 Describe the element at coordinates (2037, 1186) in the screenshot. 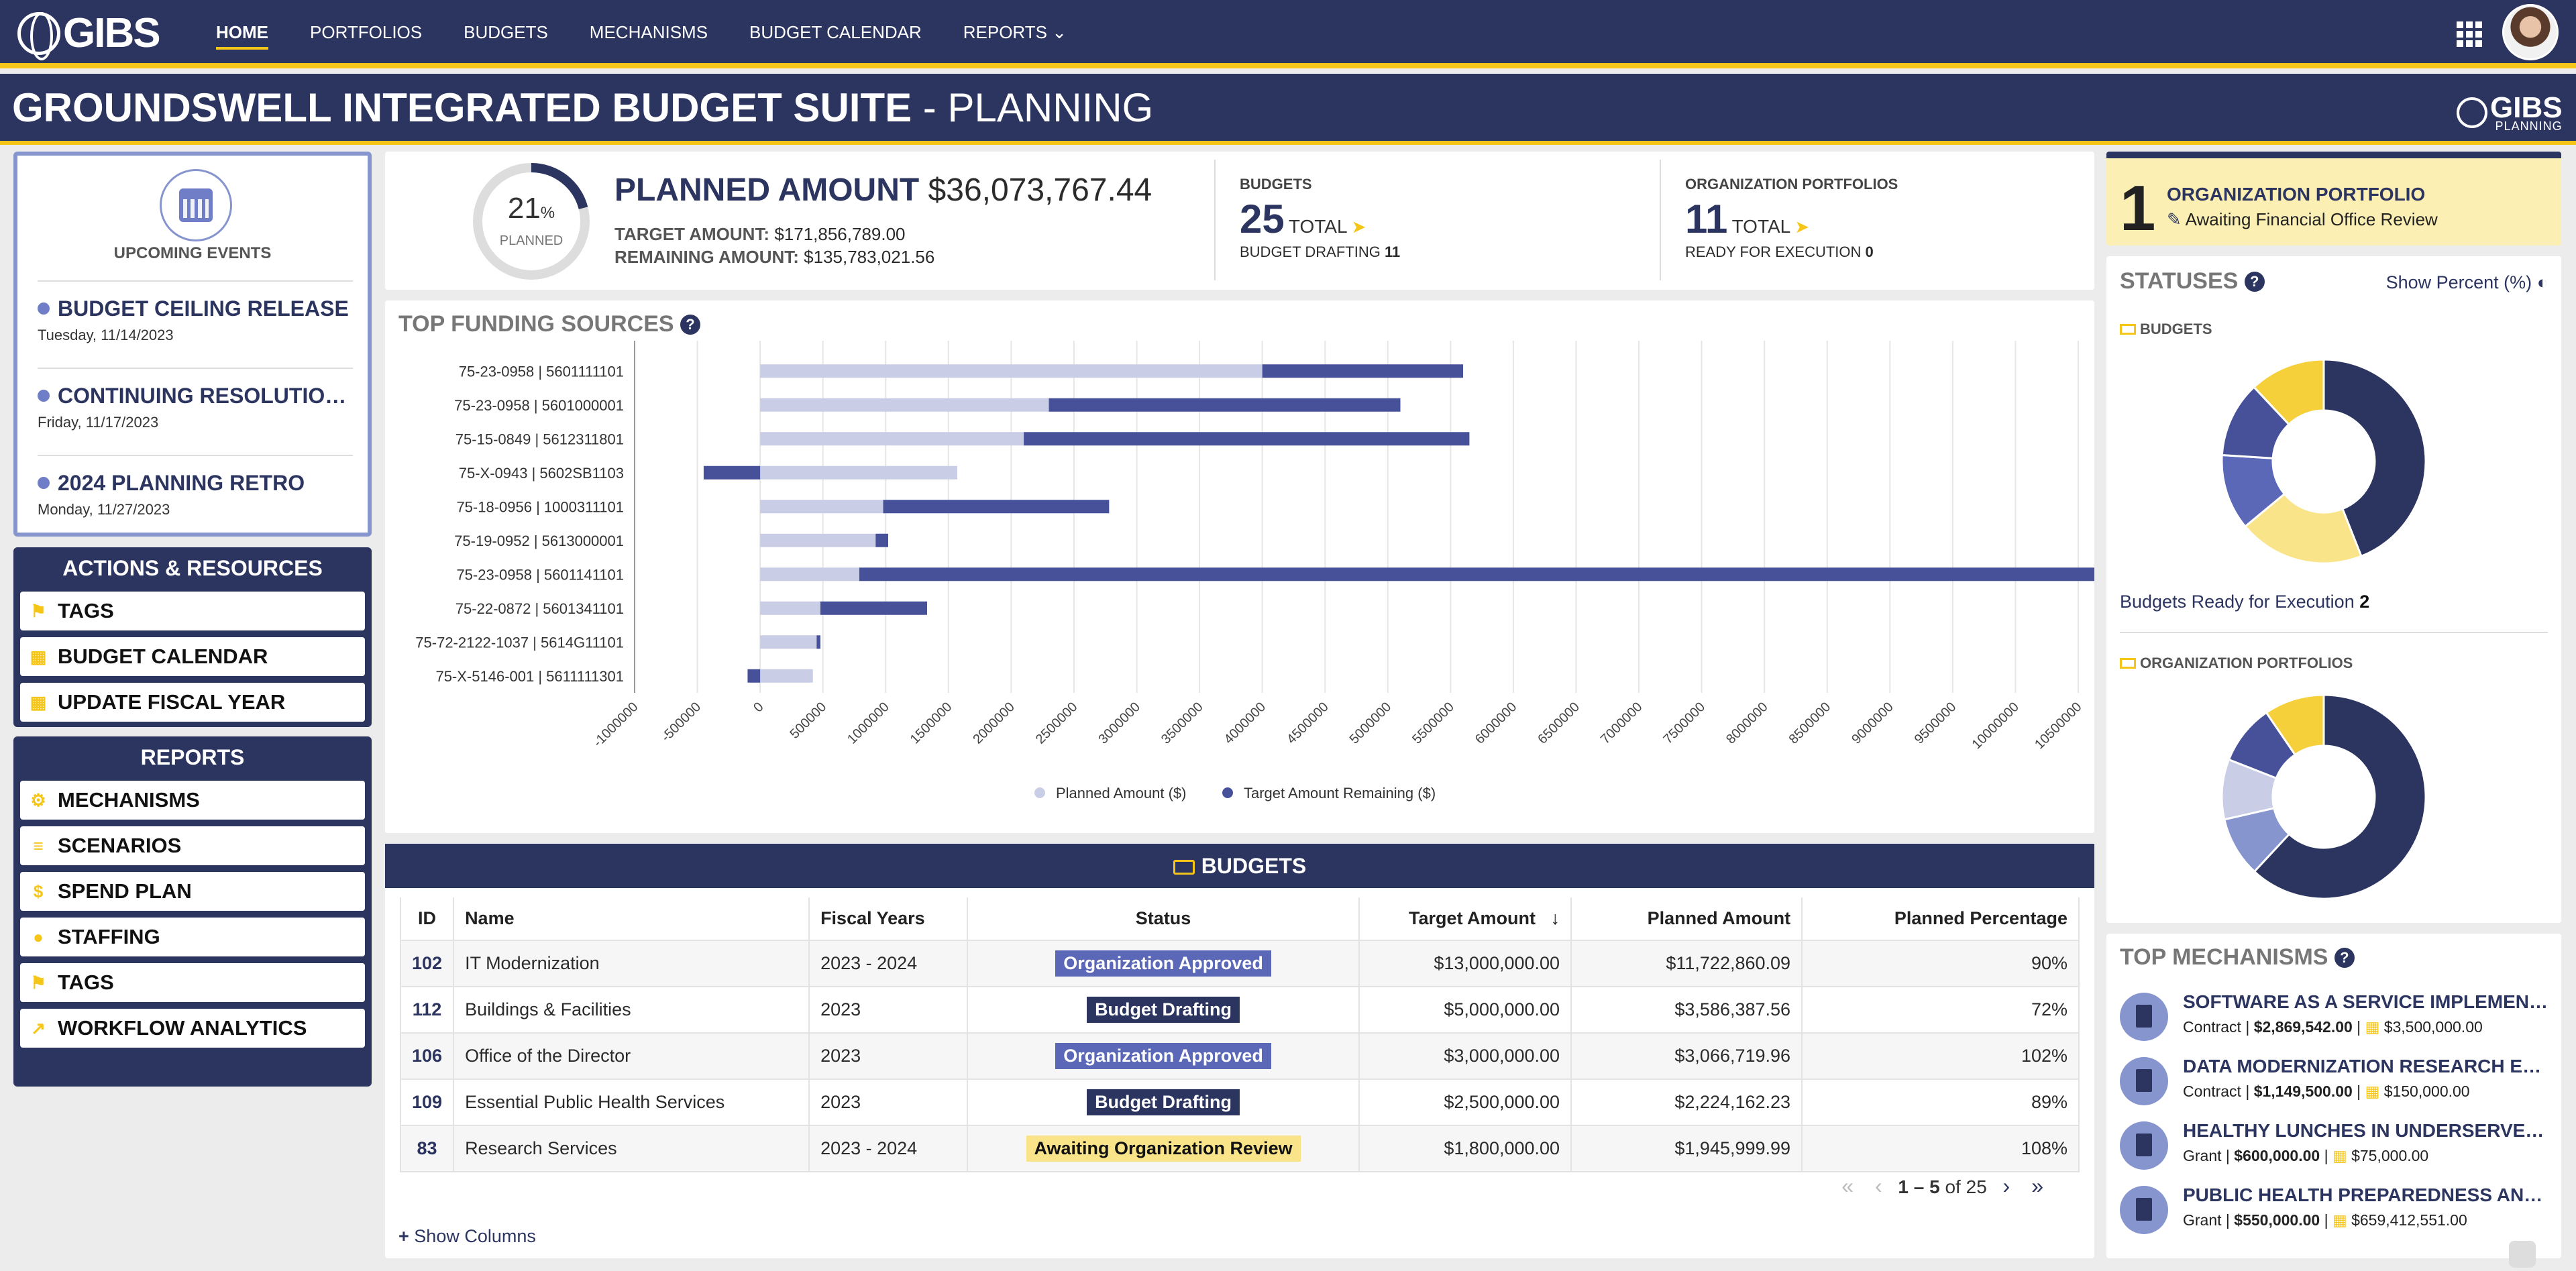

I see `last-page-icon: »` at that location.